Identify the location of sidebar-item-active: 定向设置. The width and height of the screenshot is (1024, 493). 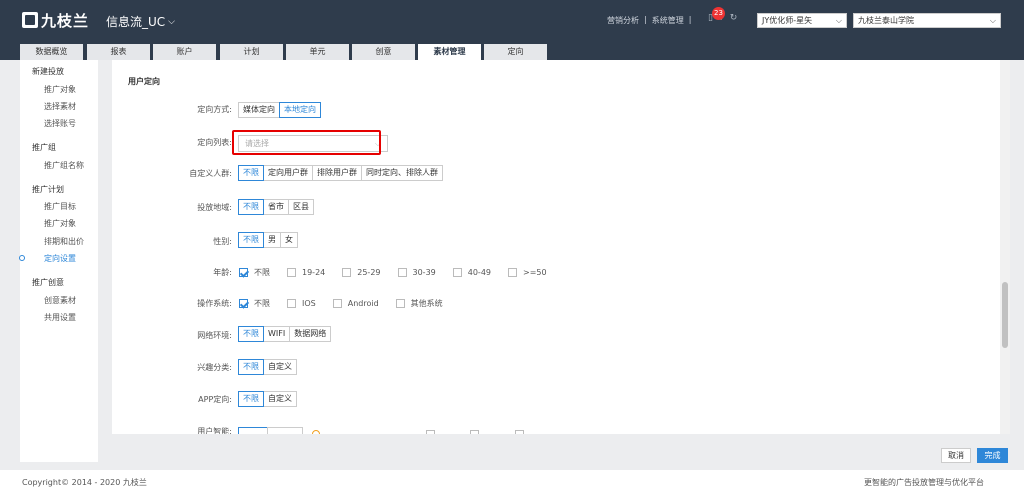
(60, 258).